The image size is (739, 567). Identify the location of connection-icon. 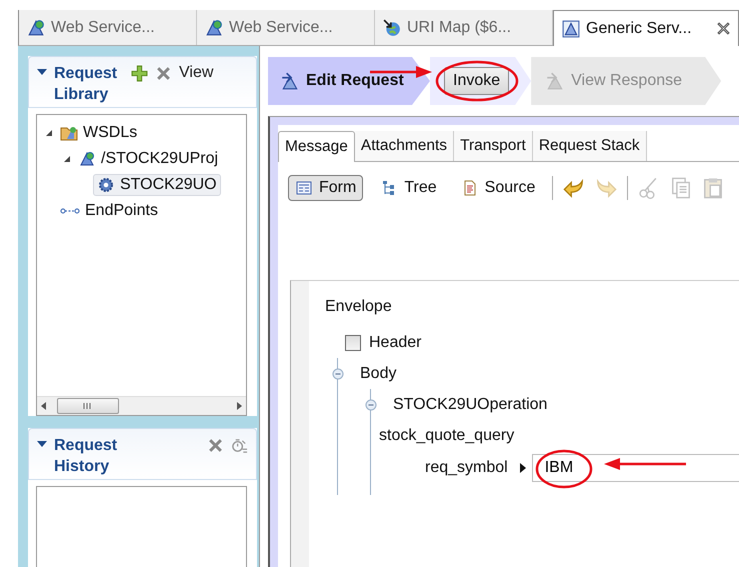
(70, 211).